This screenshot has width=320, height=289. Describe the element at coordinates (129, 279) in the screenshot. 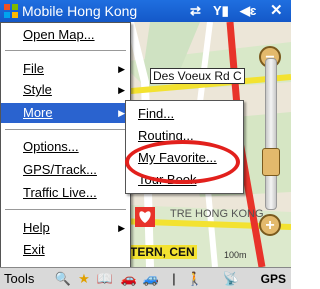

I see `car-icon: 🚗` at that location.